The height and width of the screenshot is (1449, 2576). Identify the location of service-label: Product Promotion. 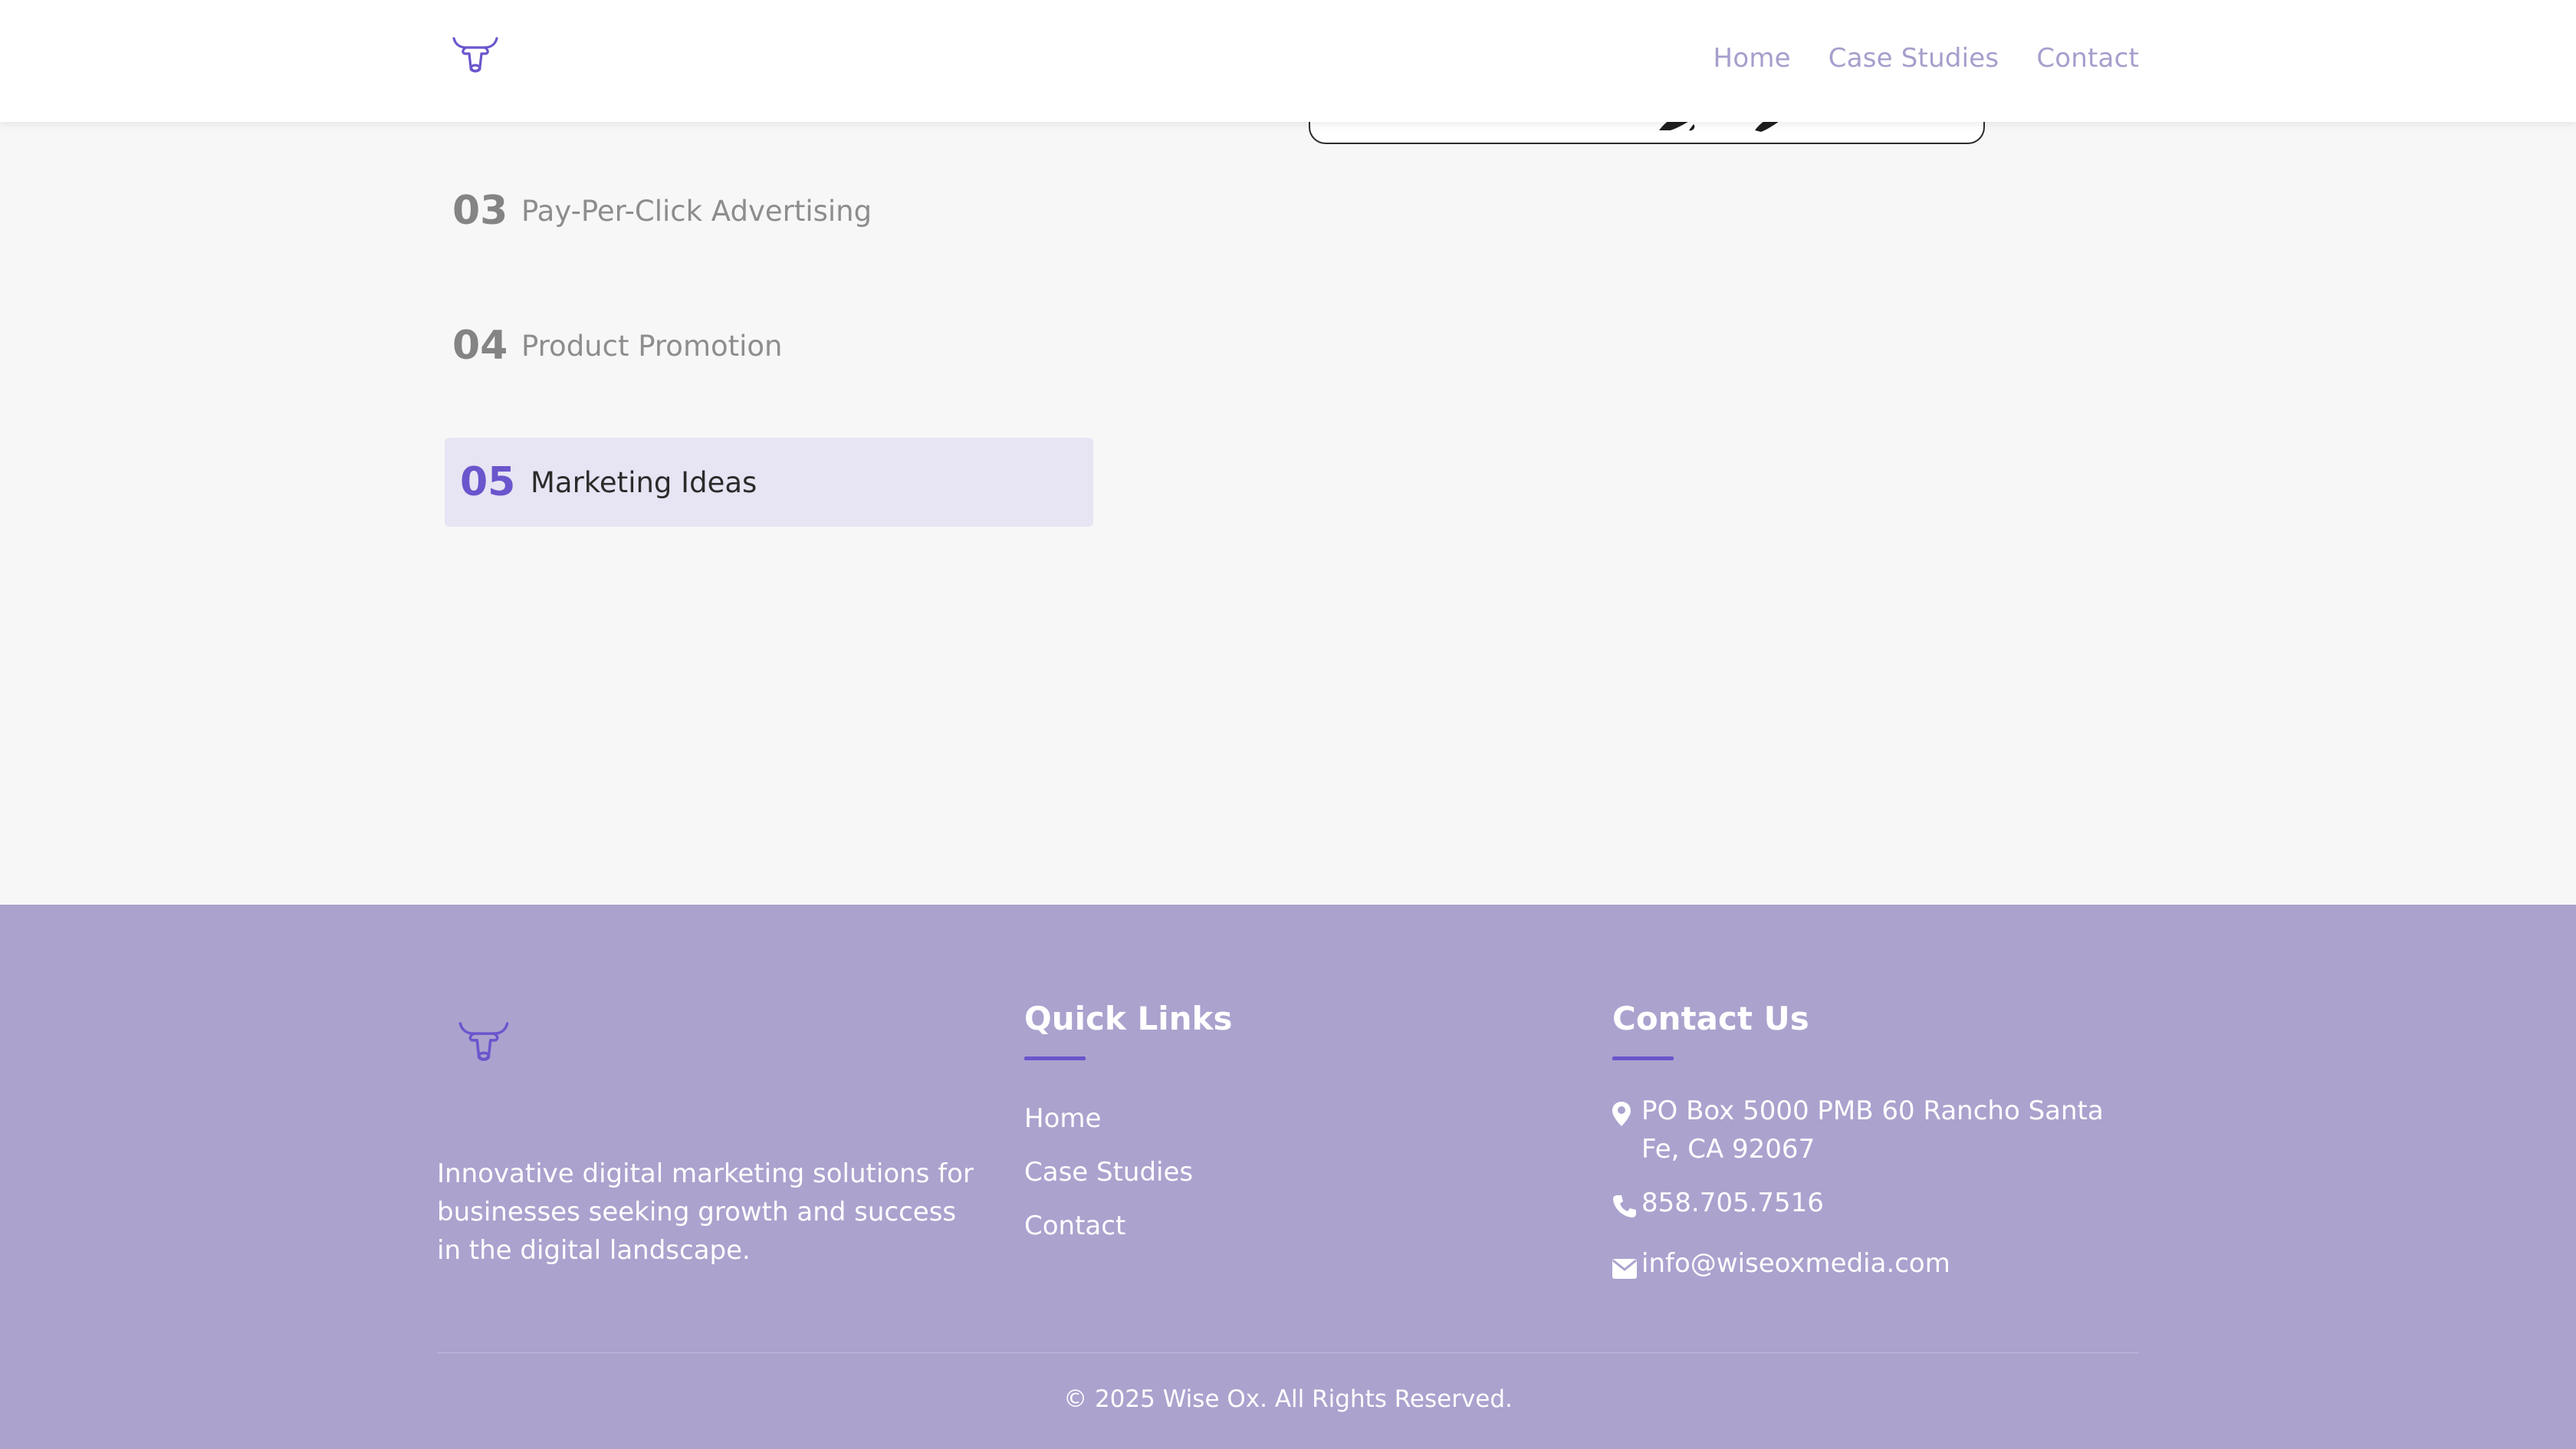
(652, 346).